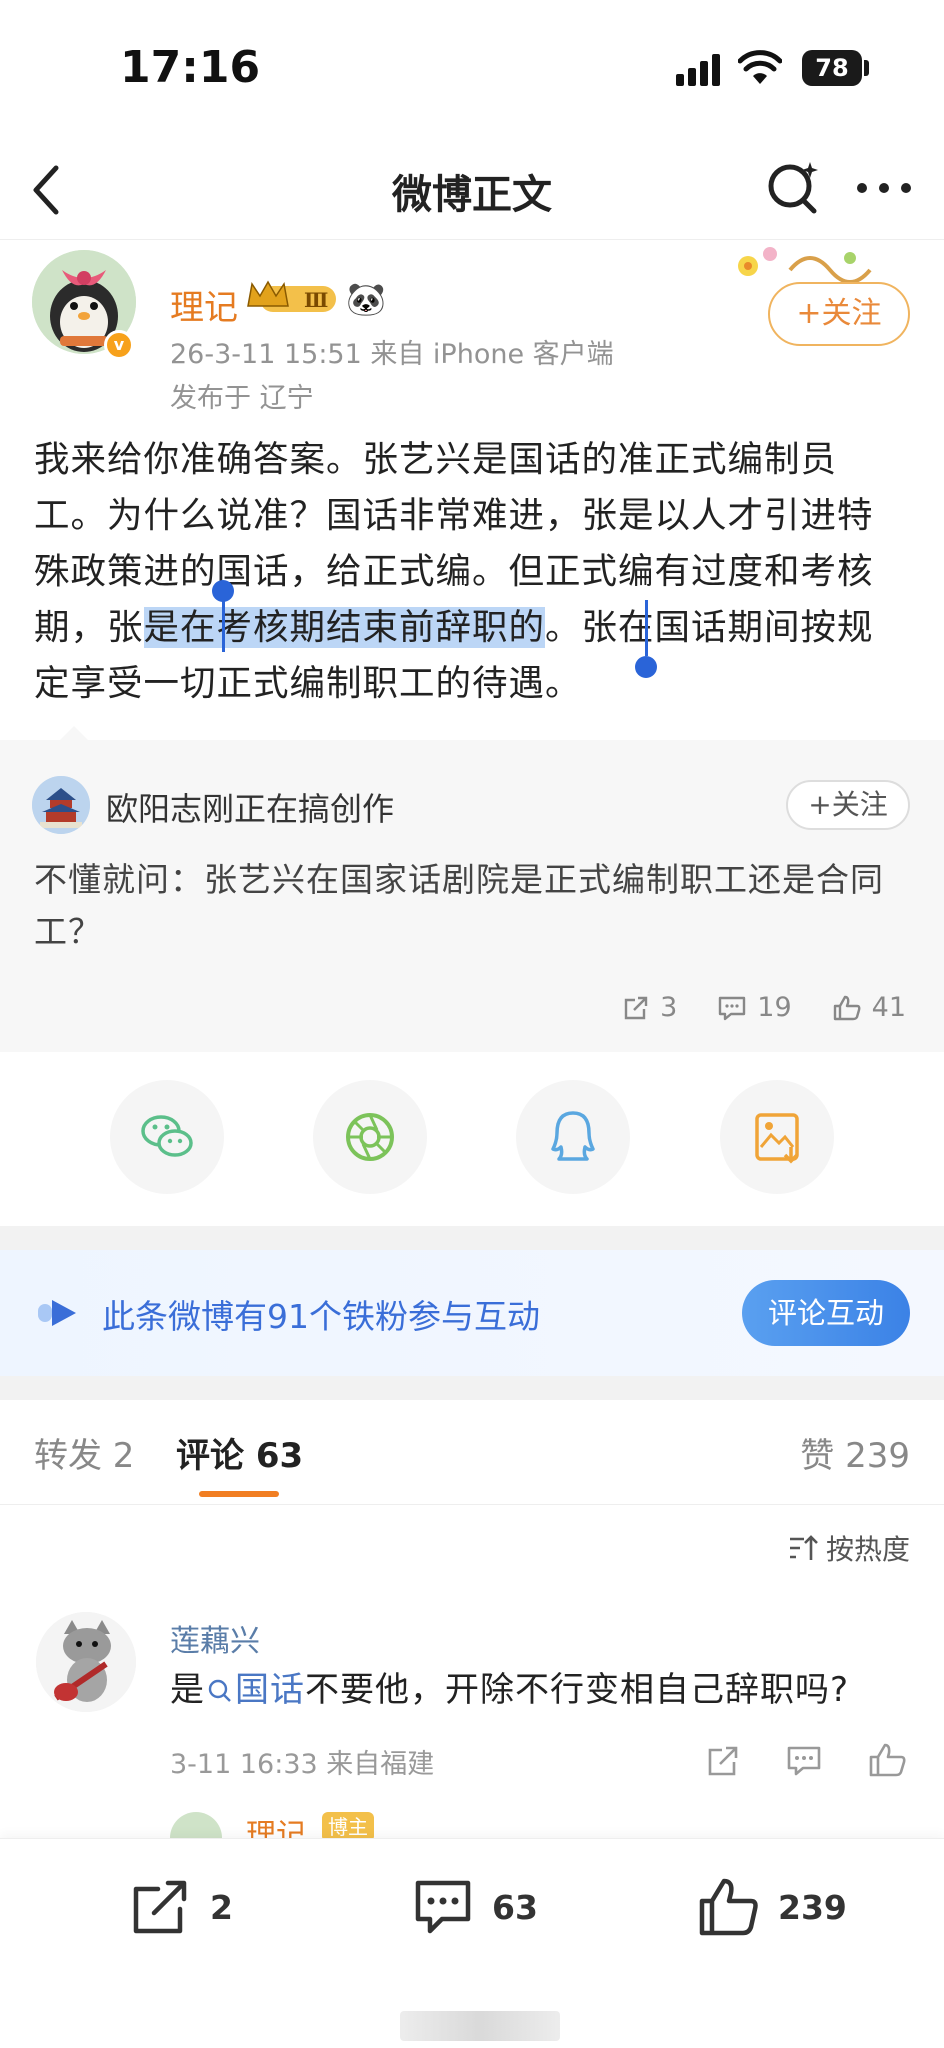  What do you see at coordinates (84, 1452) in the screenshot?
I see `tab-reposts: 转发 2` at bounding box center [84, 1452].